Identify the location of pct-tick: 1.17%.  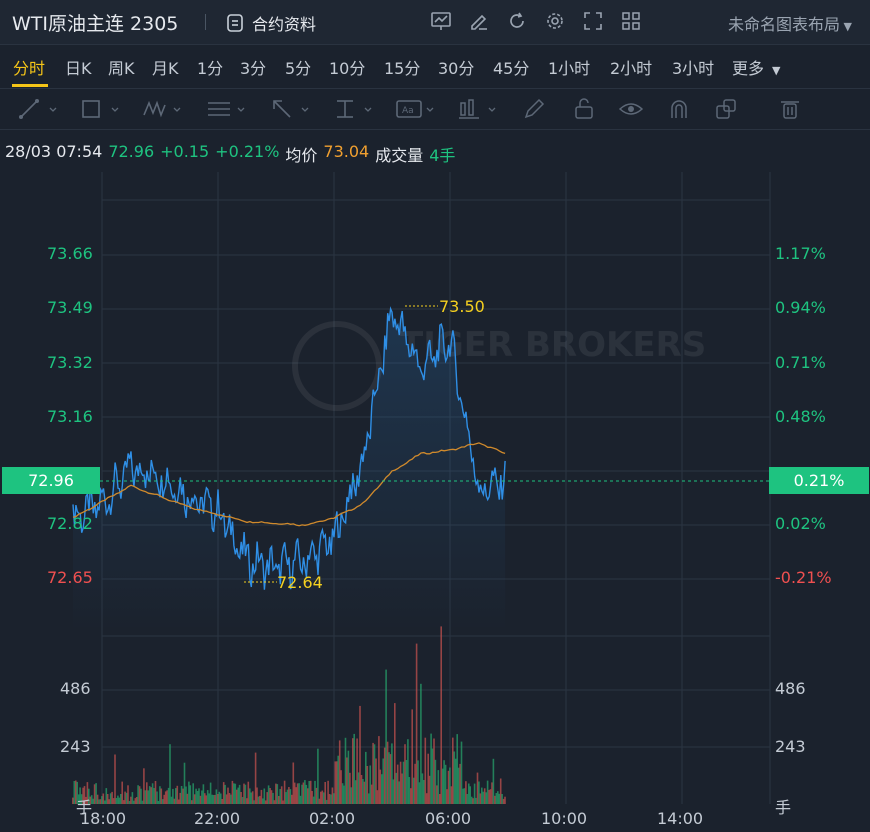
(800, 253).